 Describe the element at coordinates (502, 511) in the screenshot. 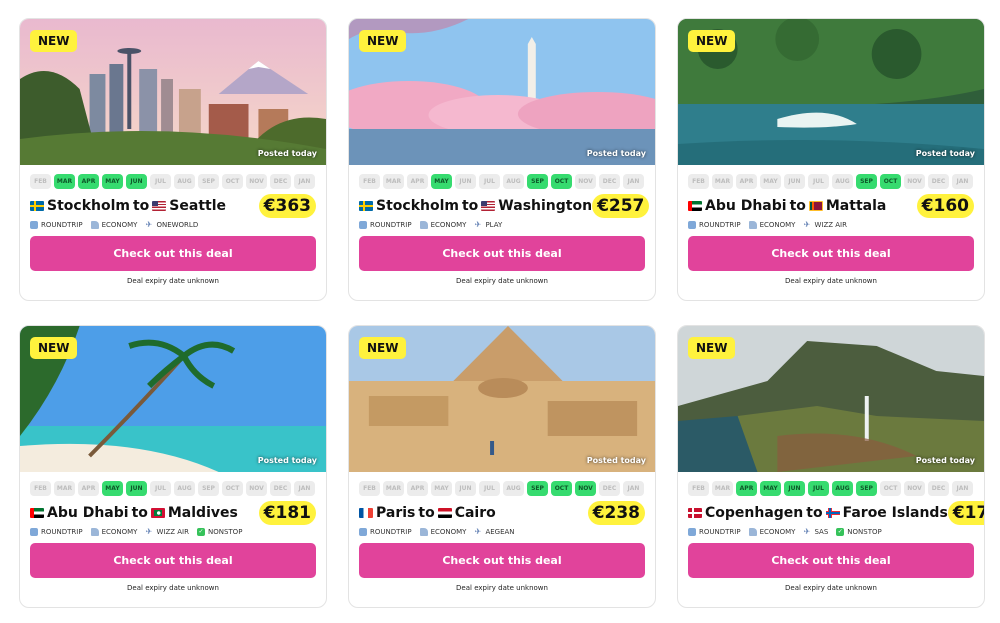

I see `route-row: Paris to Cairo €238` at that location.